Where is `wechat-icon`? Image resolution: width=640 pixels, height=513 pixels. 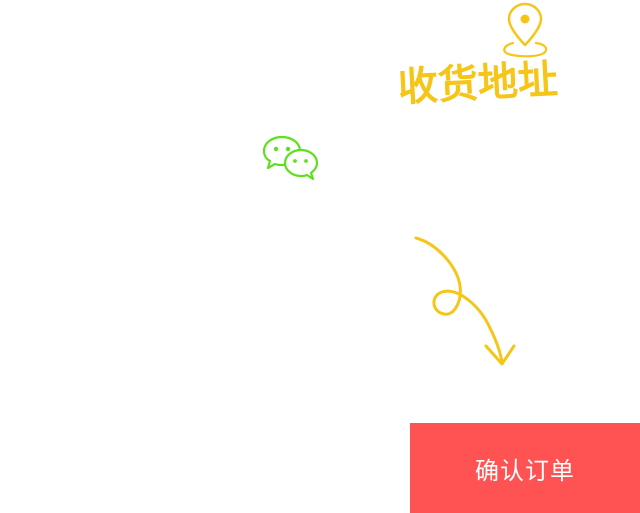
wechat-icon is located at coordinates (290, 159).